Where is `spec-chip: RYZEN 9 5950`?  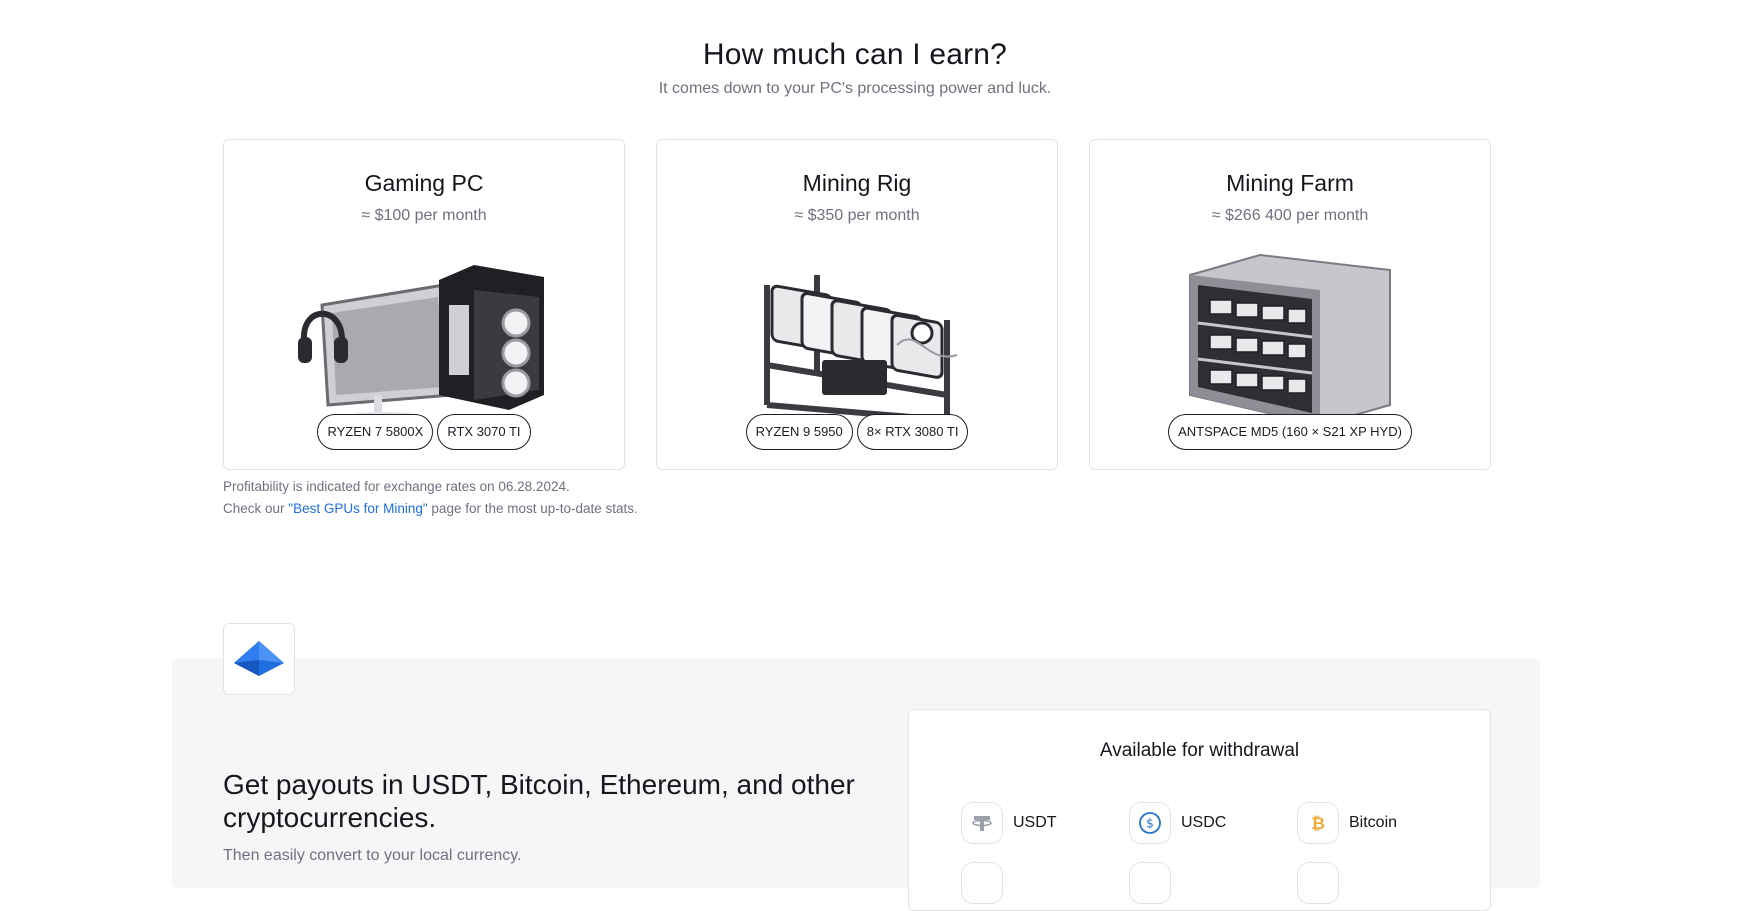
spec-chip: RYZEN 9 5950 is located at coordinates (799, 432).